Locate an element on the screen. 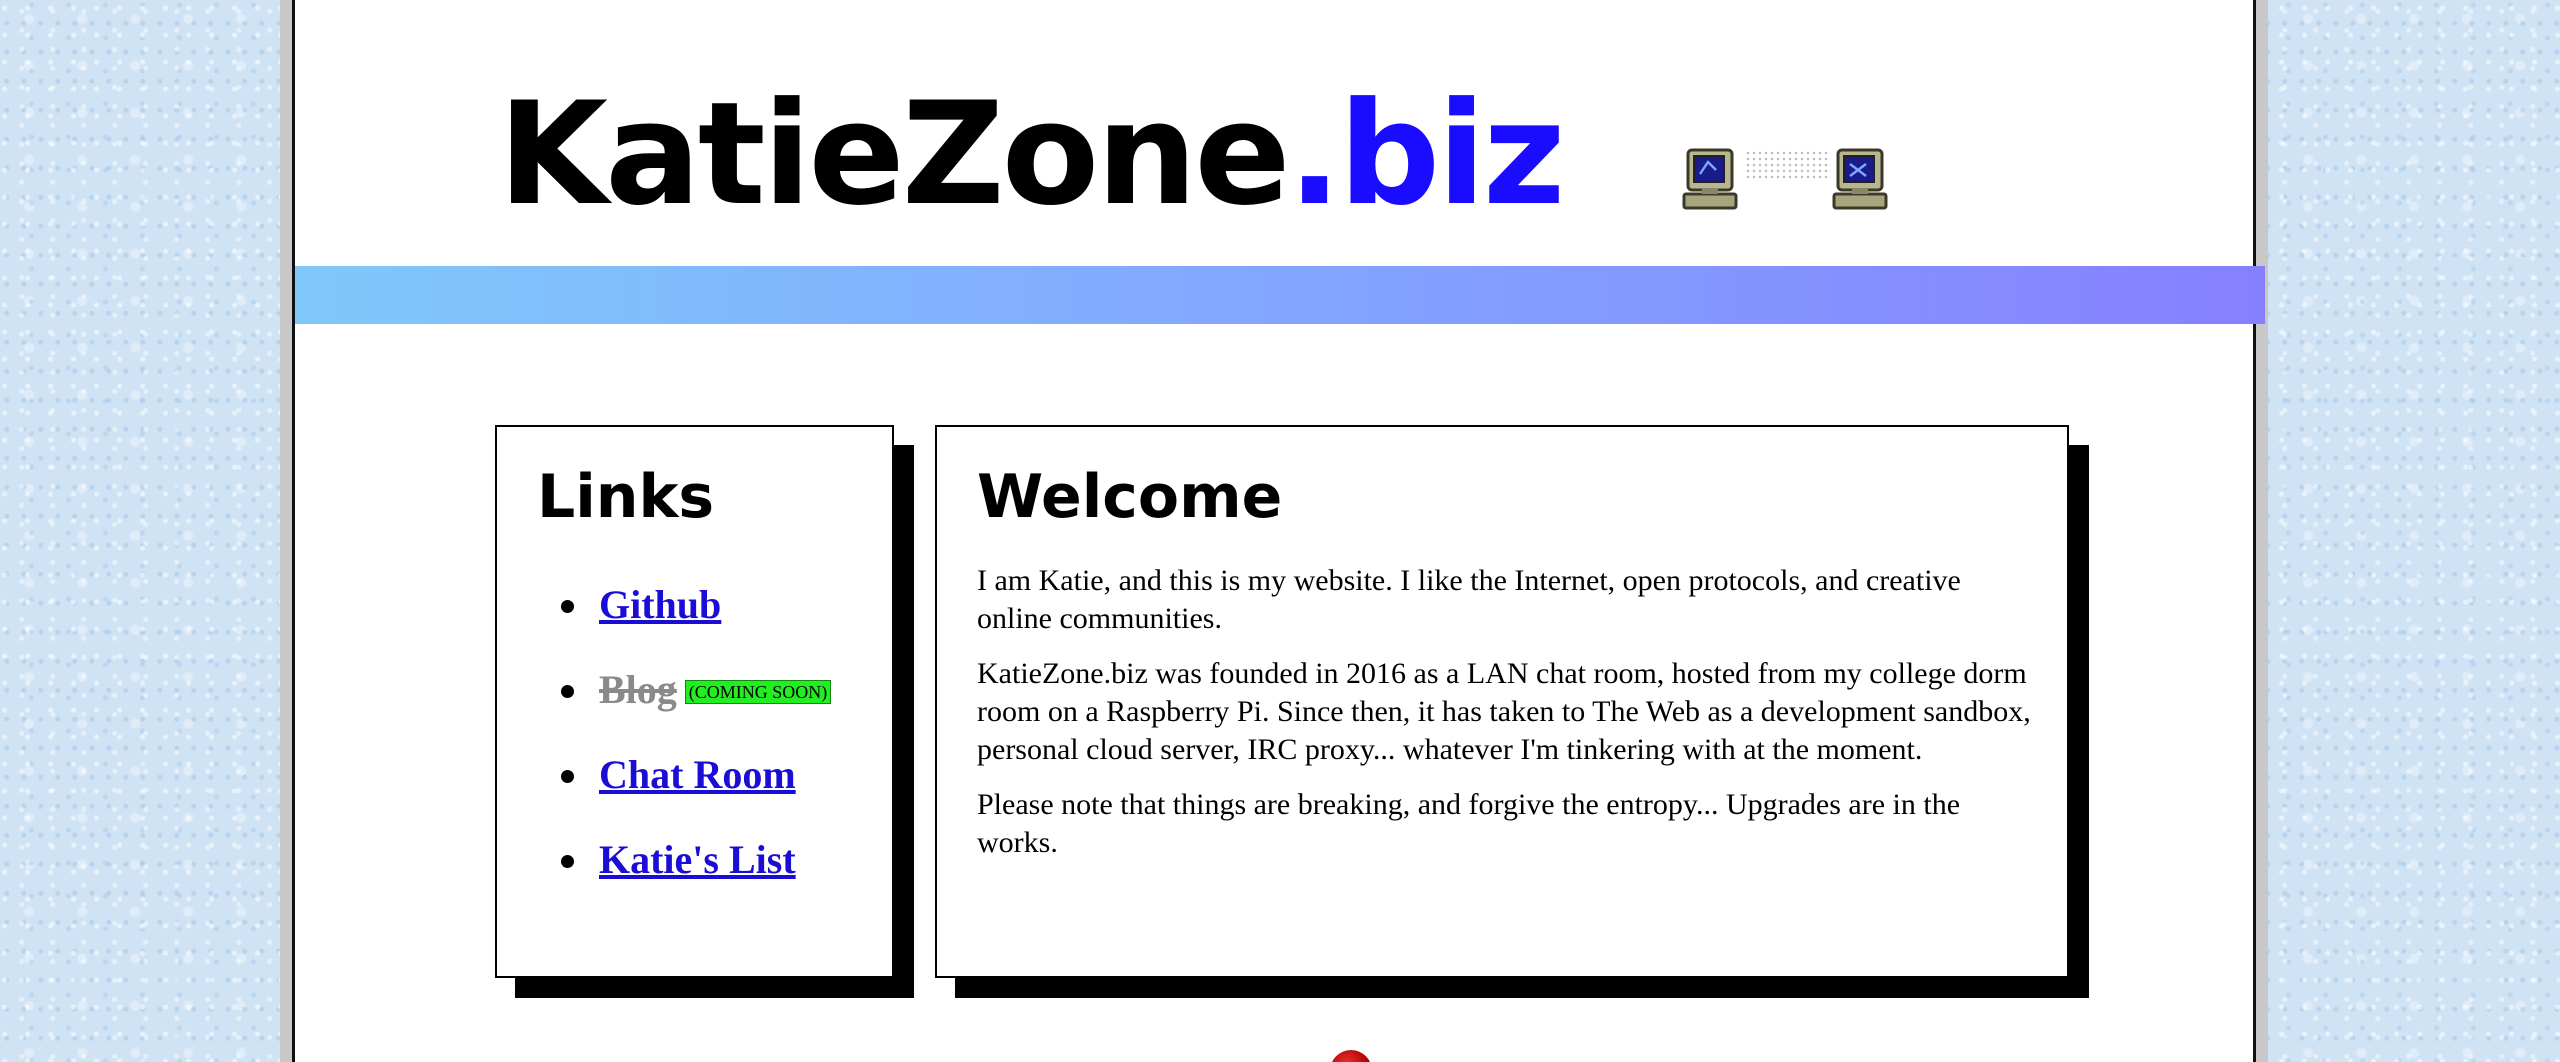 The image size is (2560, 1062). red-seal-icon is located at coordinates (1351, 1056).